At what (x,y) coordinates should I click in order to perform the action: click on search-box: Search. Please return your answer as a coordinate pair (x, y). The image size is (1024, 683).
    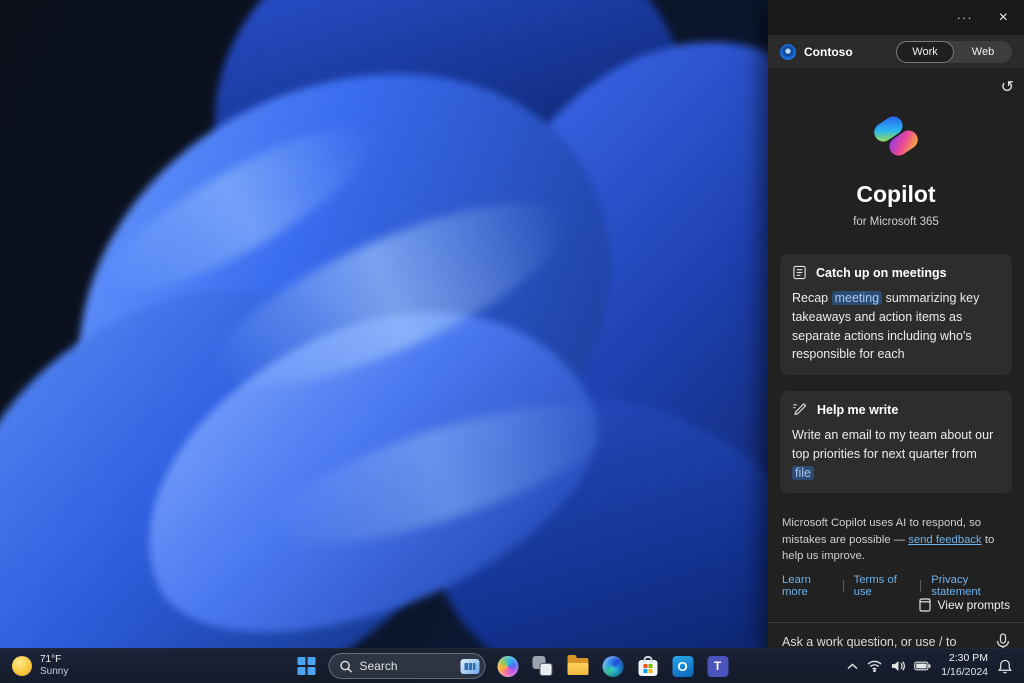
    Looking at the image, I should click on (407, 666).